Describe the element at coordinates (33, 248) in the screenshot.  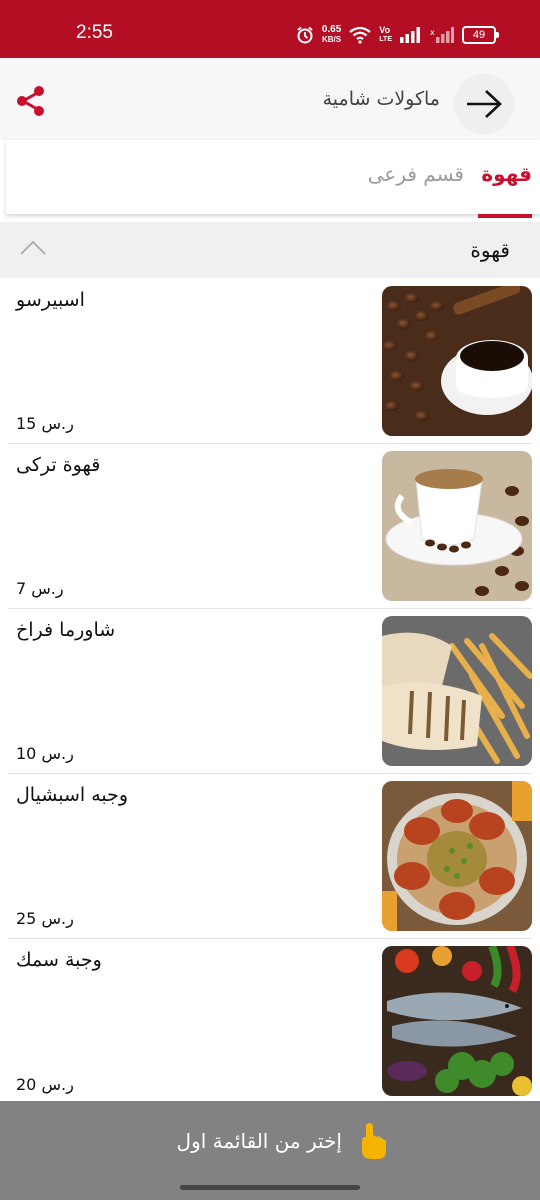
I see `chevron-up-icon` at that location.